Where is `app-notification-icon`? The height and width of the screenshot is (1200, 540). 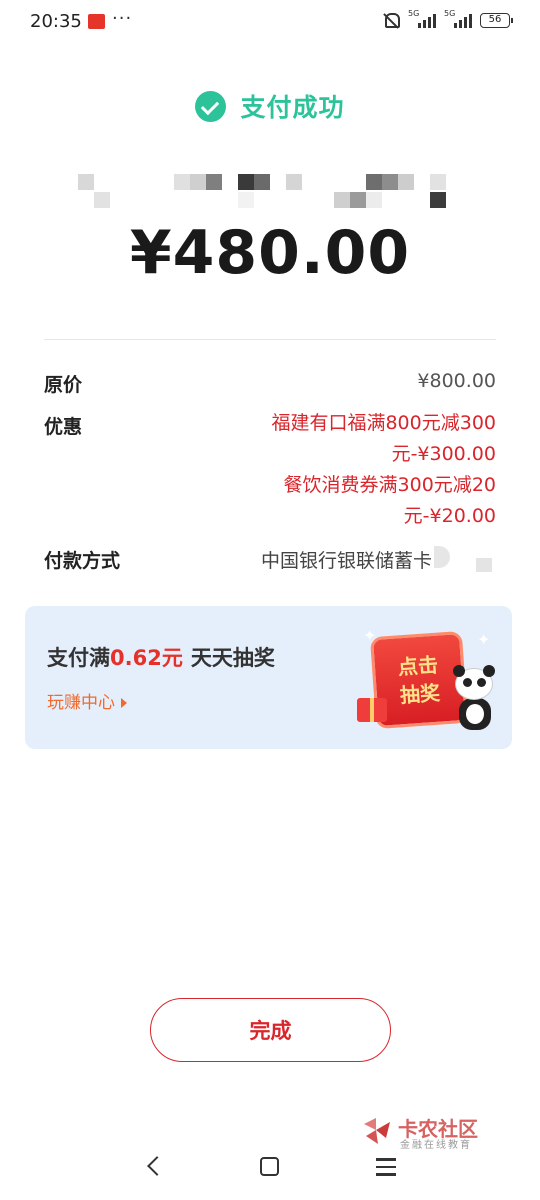 app-notification-icon is located at coordinates (96, 21).